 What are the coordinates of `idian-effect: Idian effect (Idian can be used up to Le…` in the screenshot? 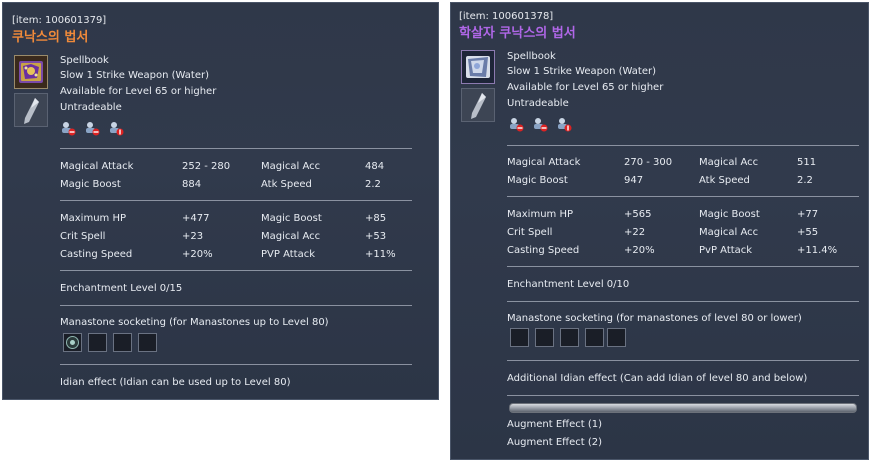 It's located at (175, 382).